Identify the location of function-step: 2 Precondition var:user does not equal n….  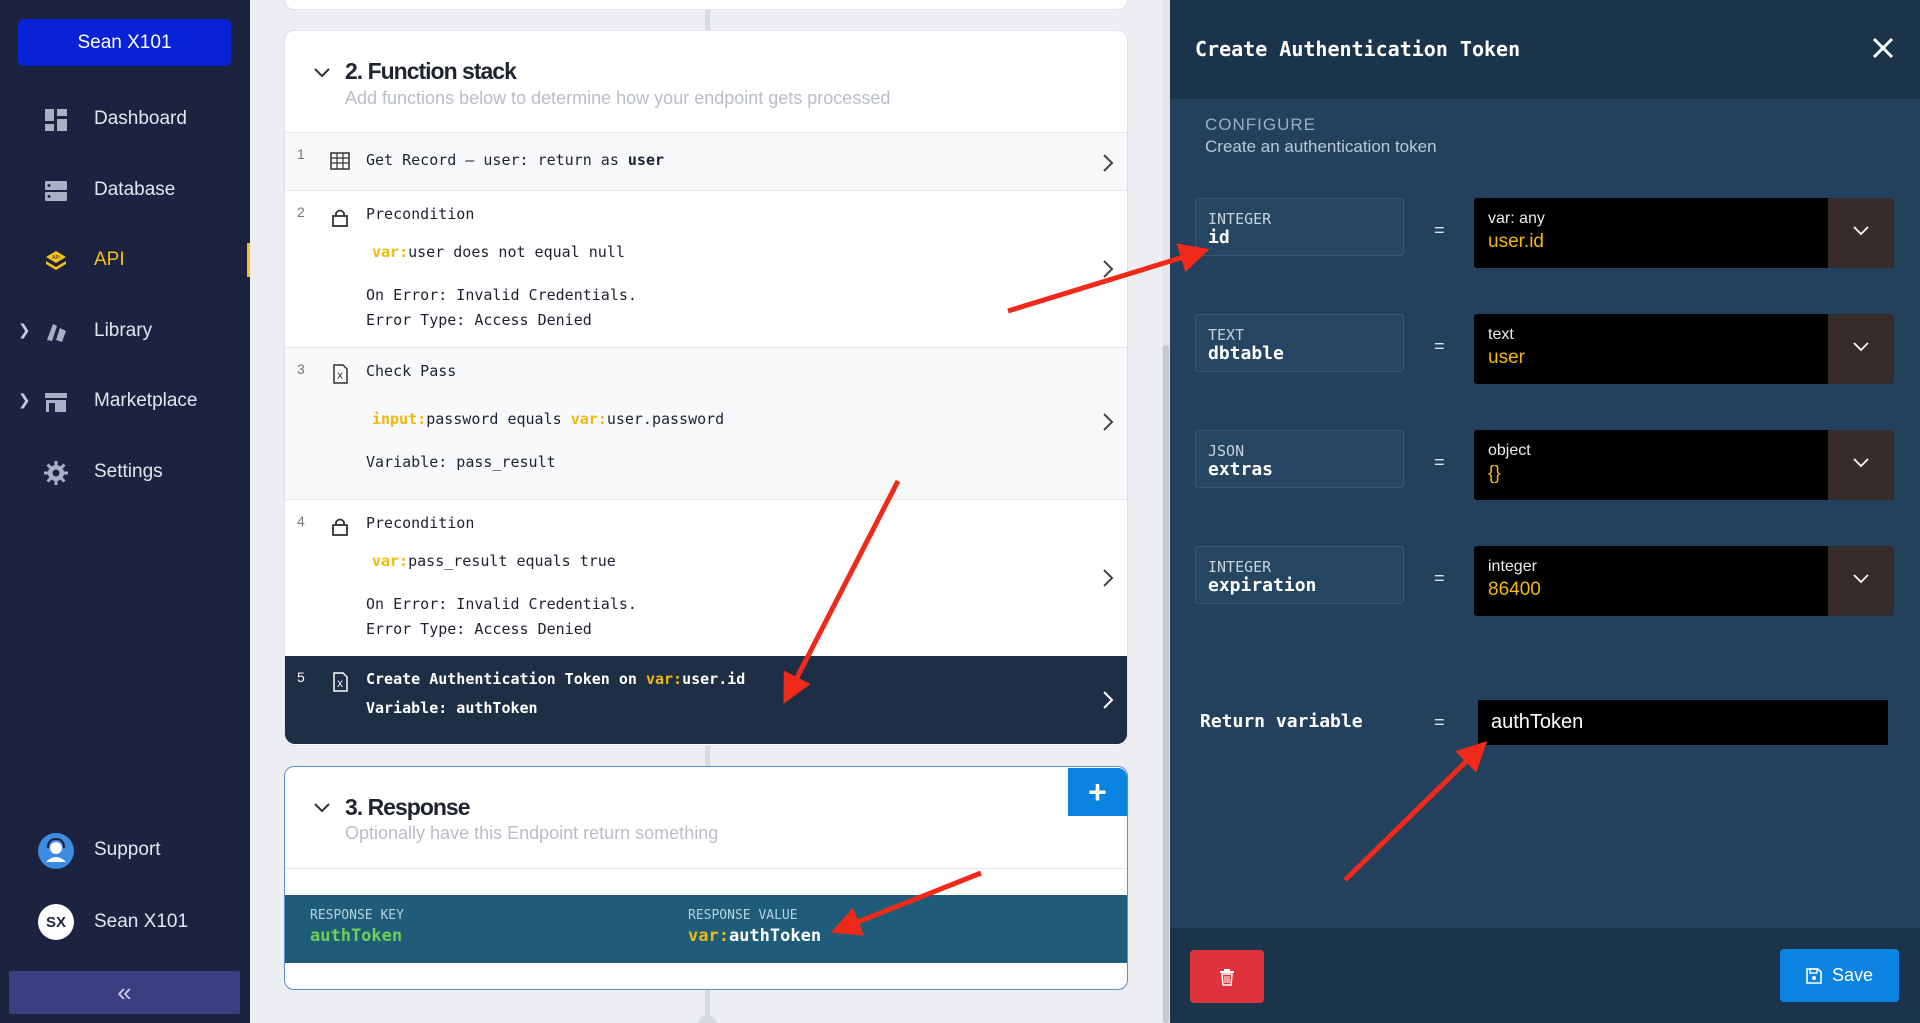
(706, 268).